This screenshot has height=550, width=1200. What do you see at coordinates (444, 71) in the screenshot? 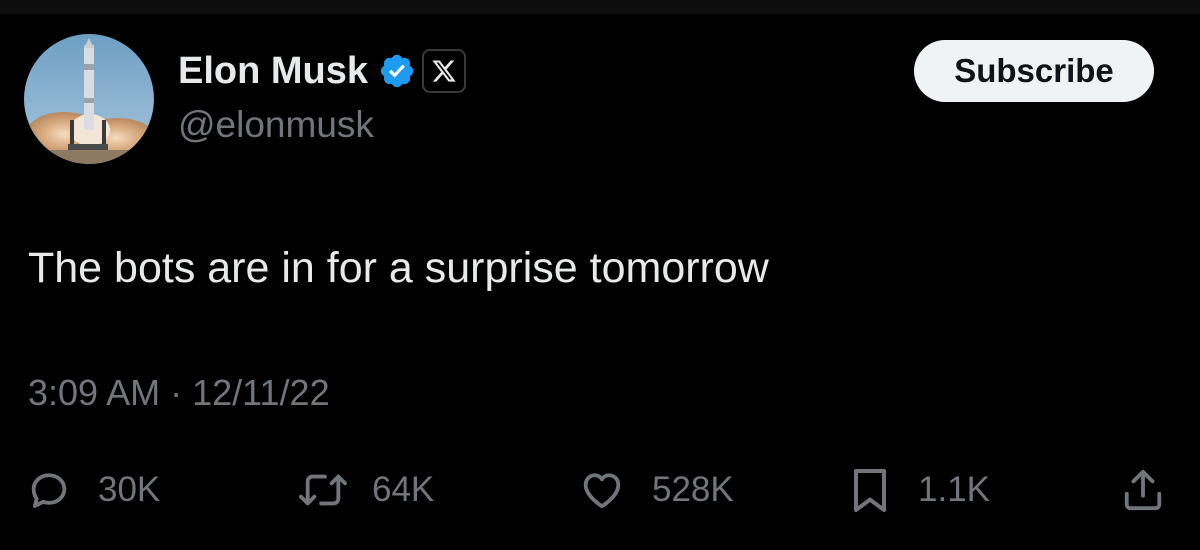
I see `x-logo-icon` at bounding box center [444, 71].